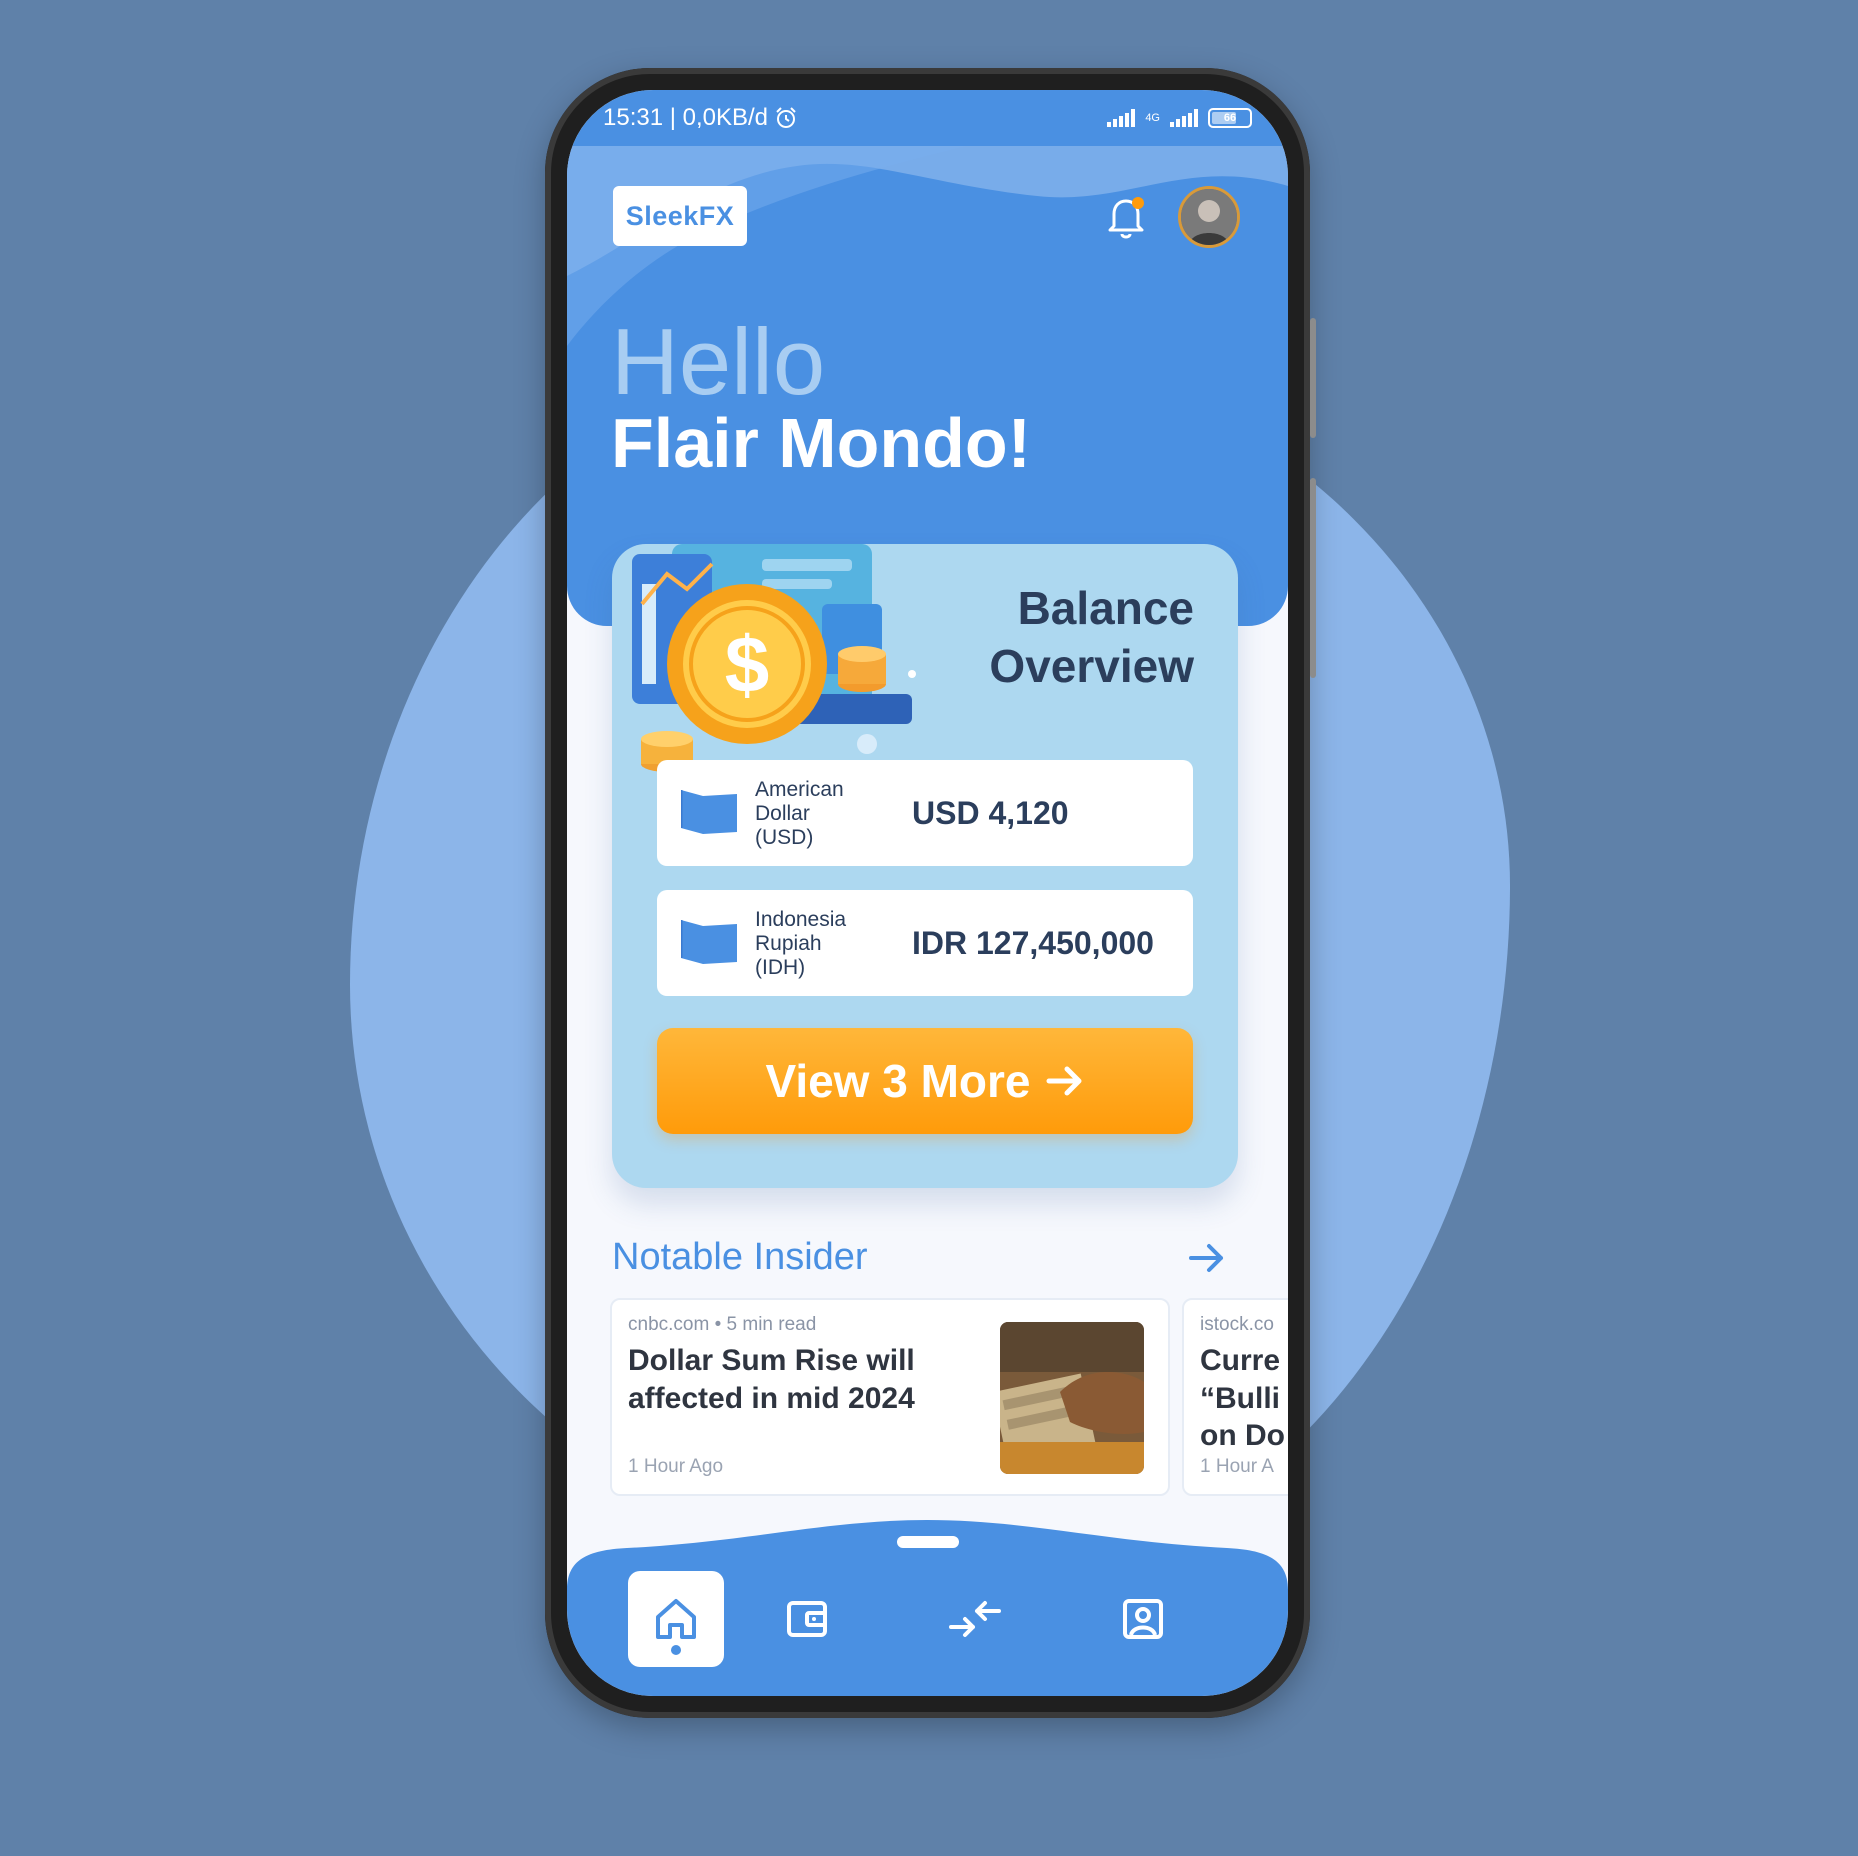 The height and width of the screenshot is (1856, 1858). I want to click on view-more-label: View 3 More, so click(898, 1081).